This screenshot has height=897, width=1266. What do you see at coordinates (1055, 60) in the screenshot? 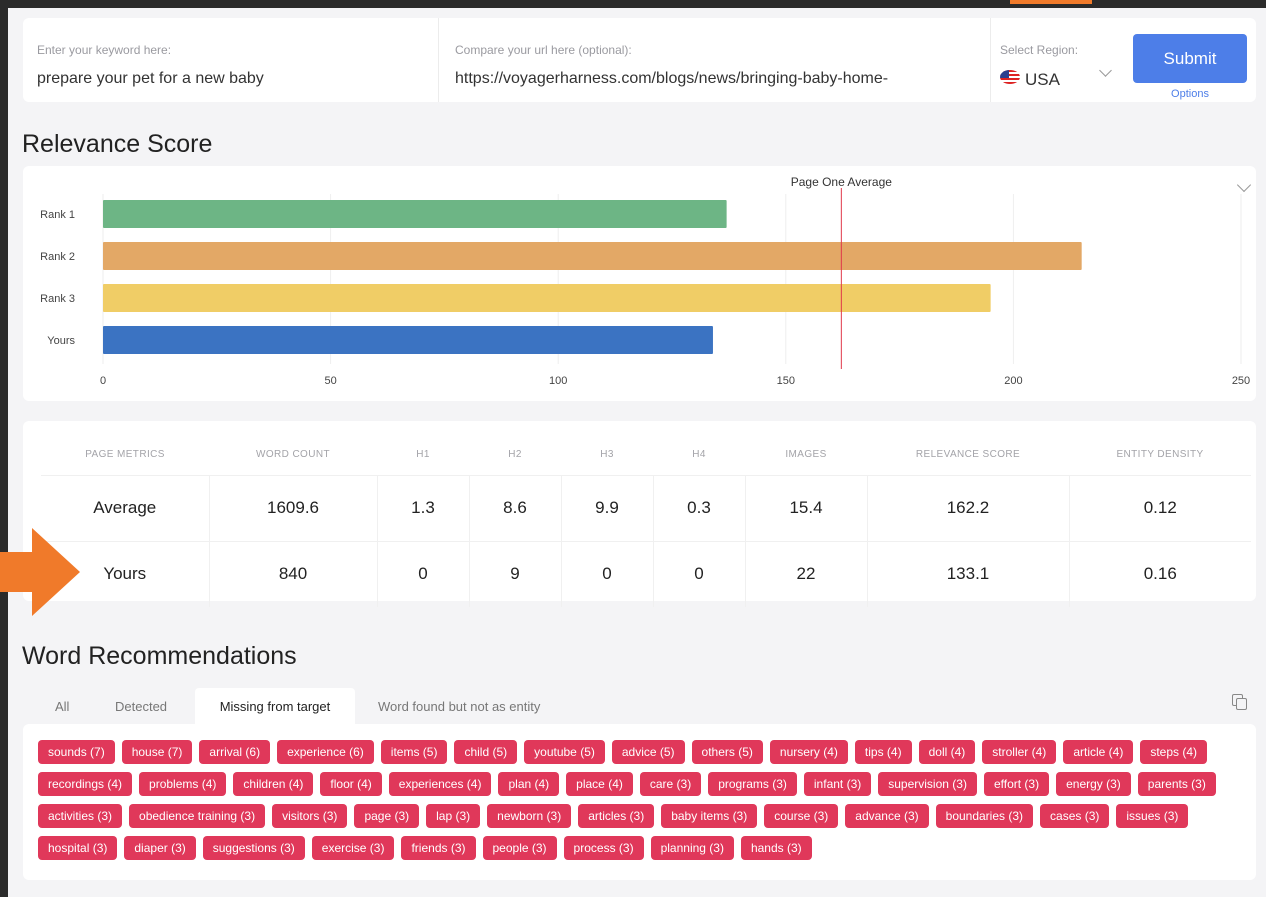
I see `region-select: Select Region: USA` at bounding box center [1055, 60].